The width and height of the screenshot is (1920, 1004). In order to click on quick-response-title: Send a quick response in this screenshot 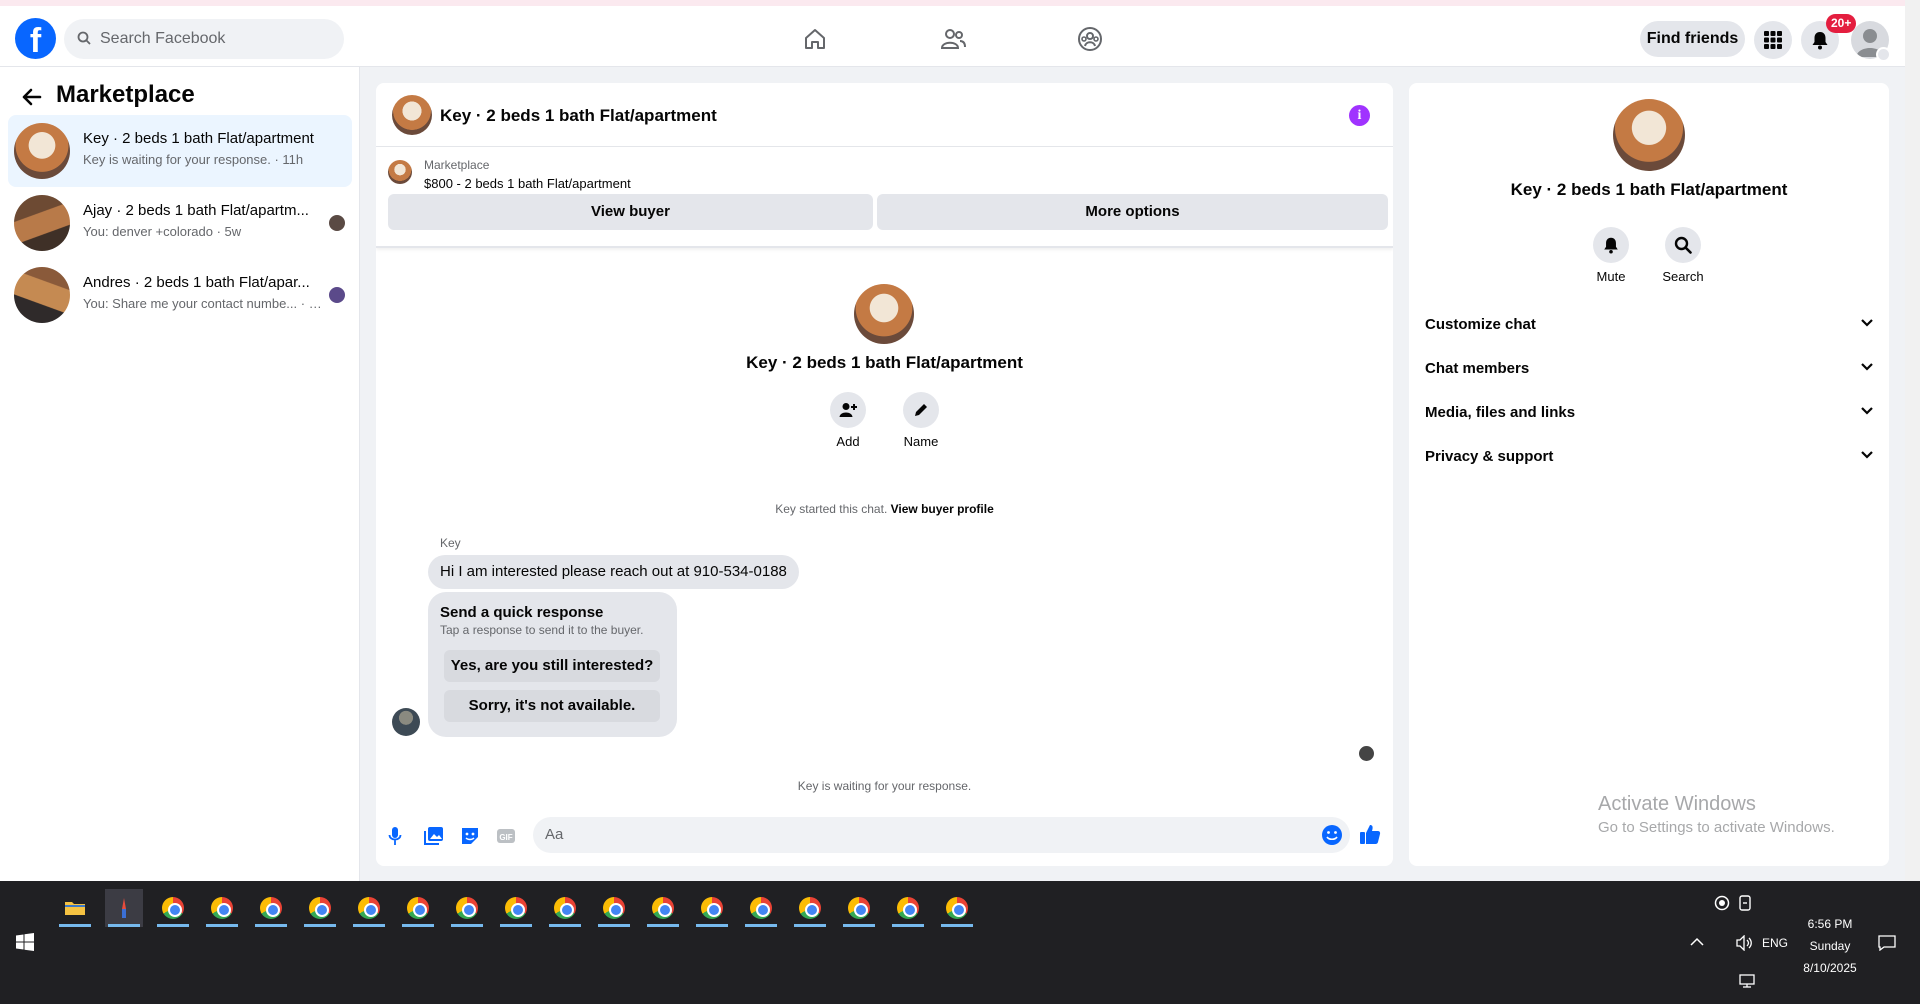, I will do `click(522, 612)`.